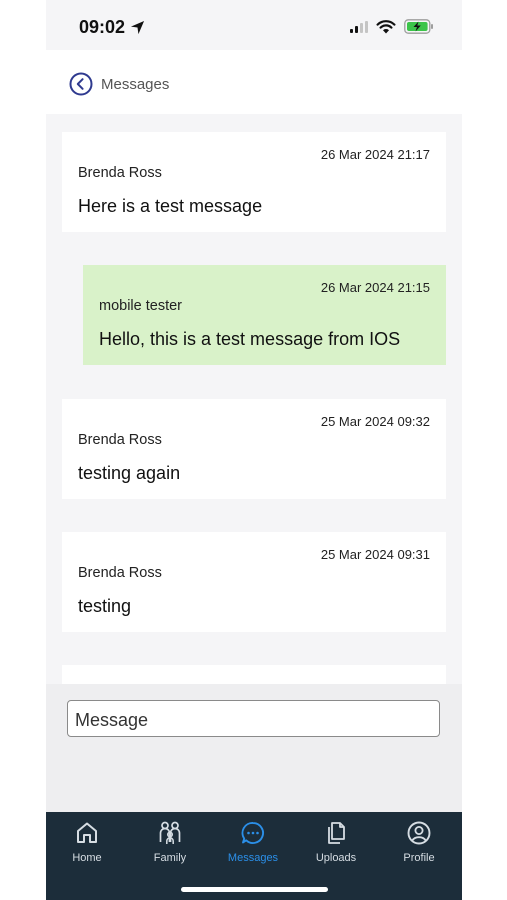  I want to click on header: Messages, so click(254, 82).